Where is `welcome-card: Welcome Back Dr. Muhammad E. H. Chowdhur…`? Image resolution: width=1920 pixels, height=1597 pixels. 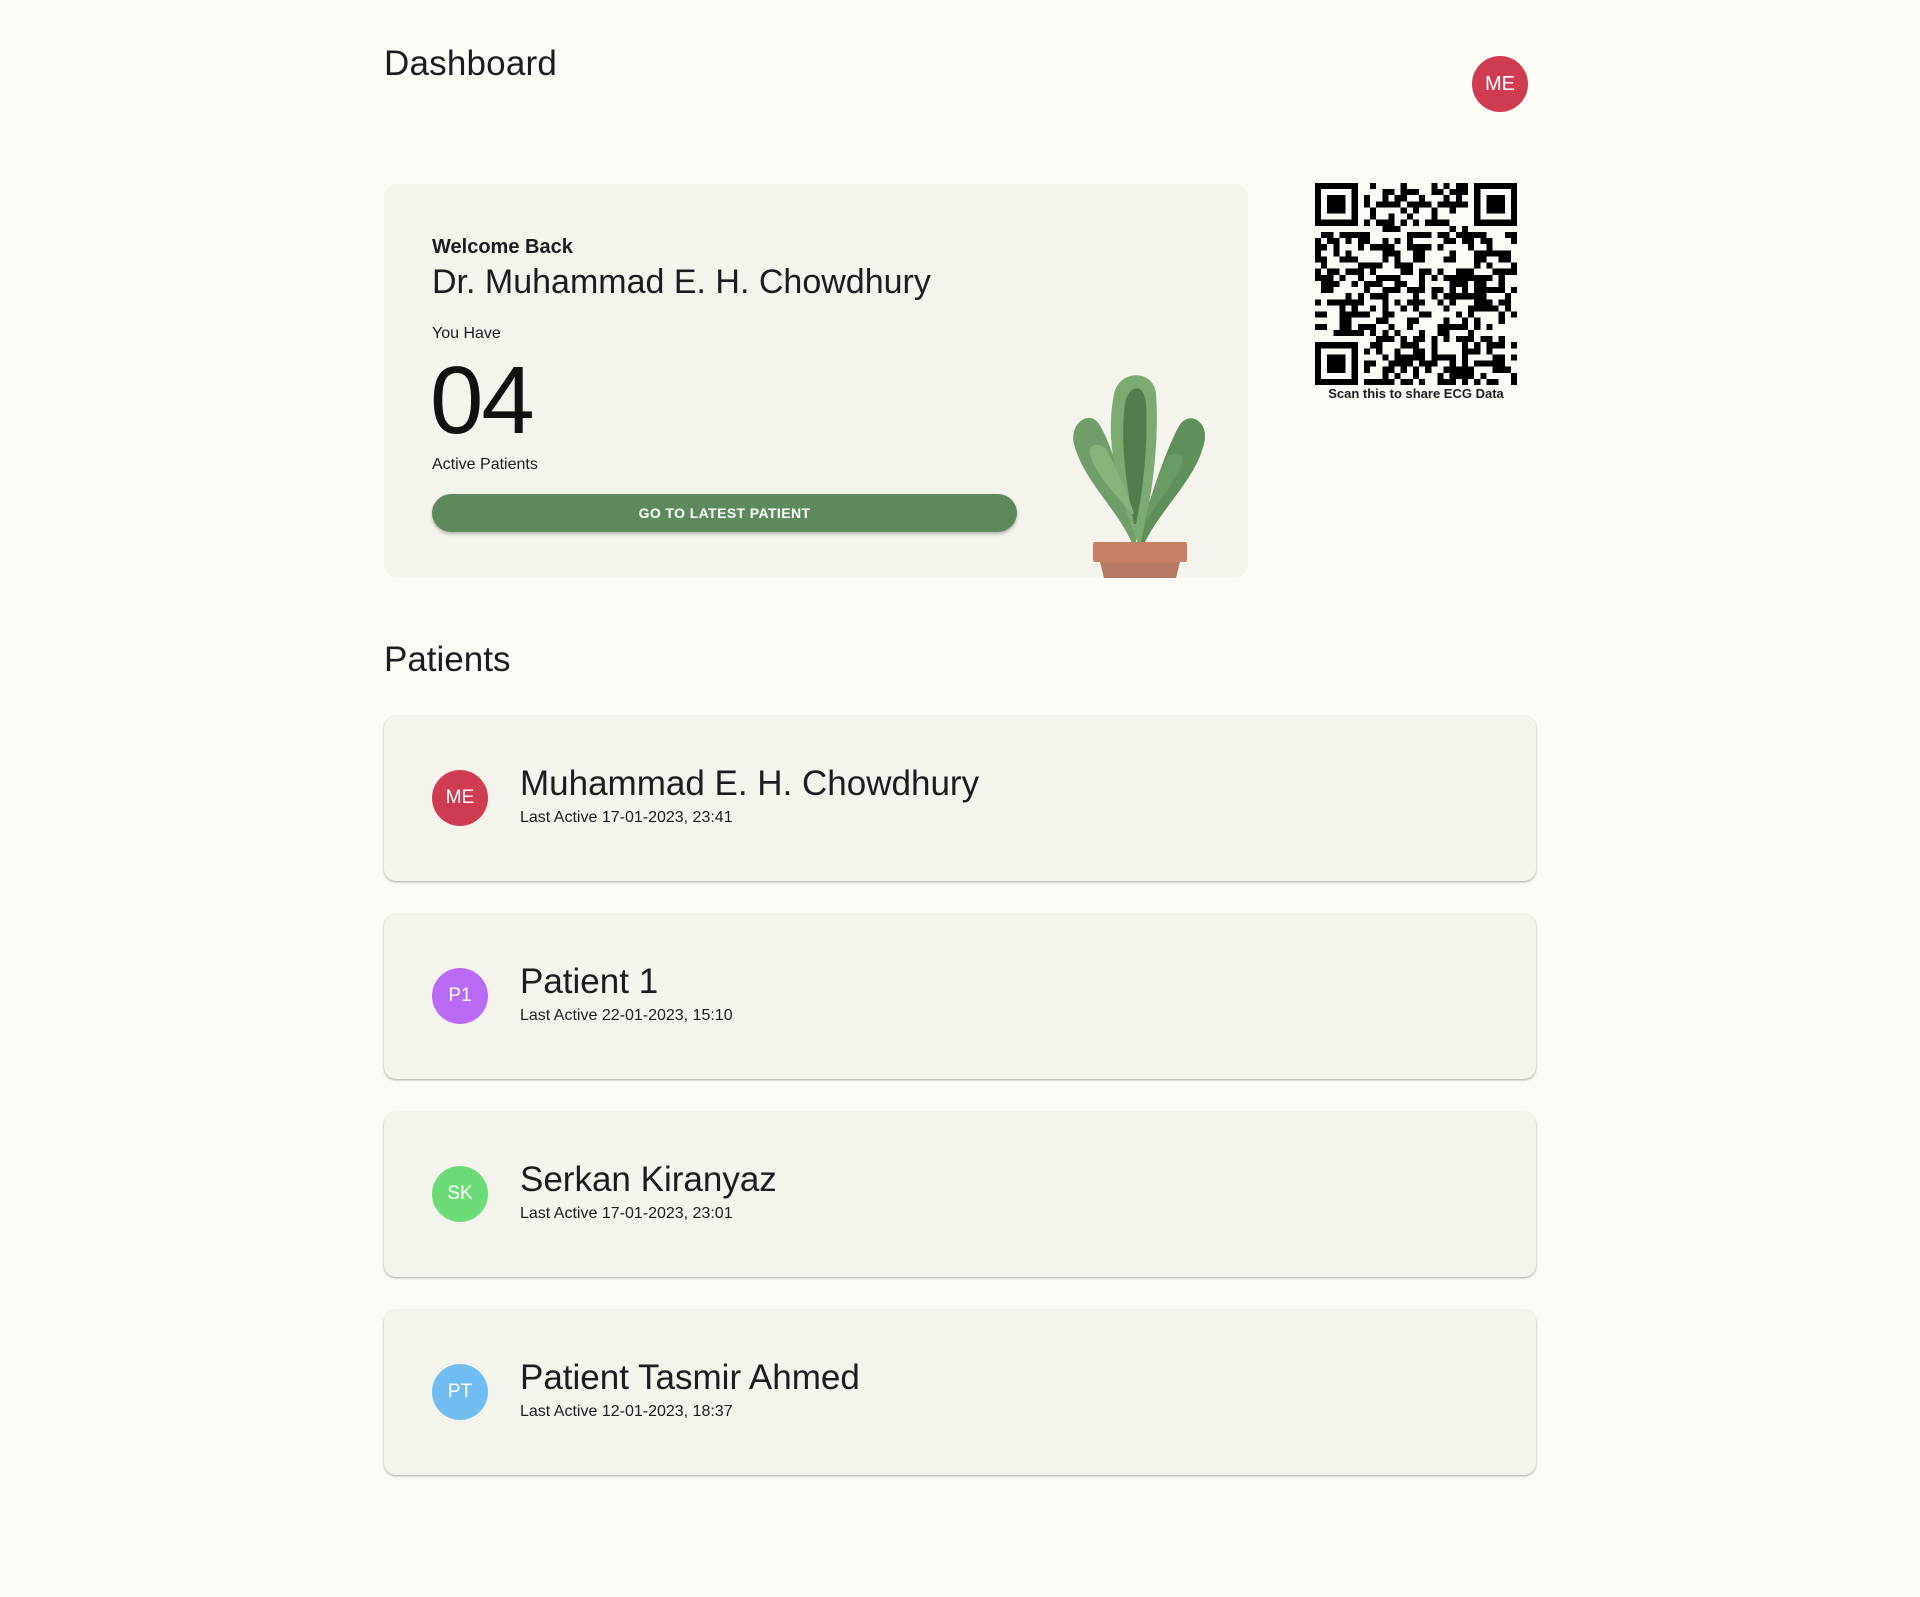 welcome-card: Welcome Back Dr. Muhammad E. H. Chowdhur… is located at coordinates (816, 381).